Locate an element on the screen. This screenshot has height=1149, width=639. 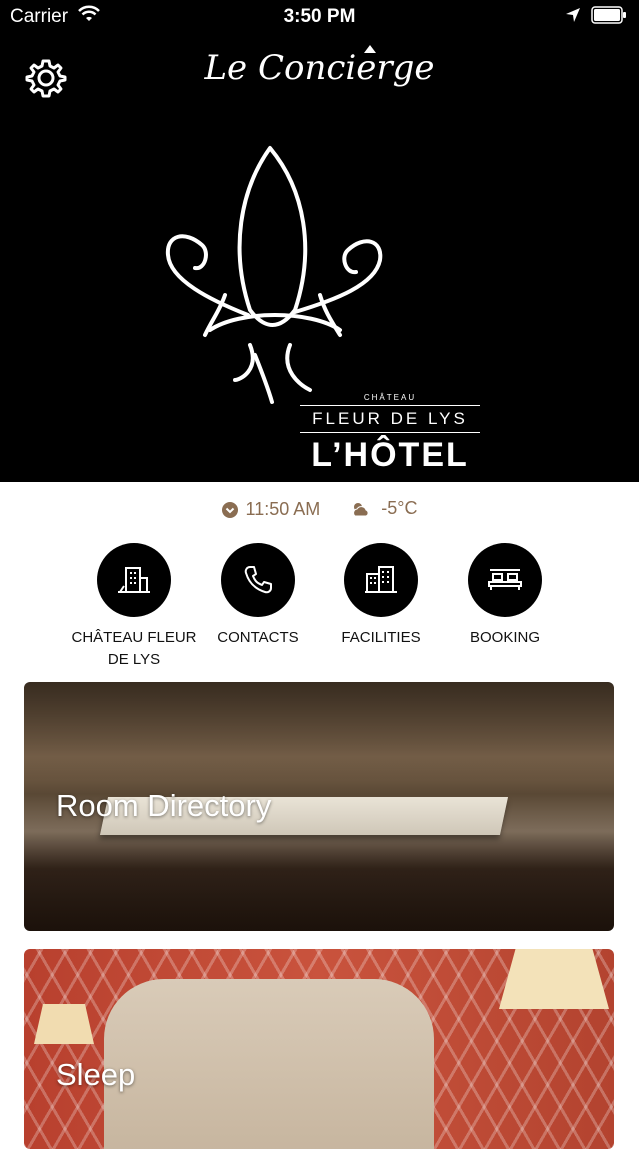
shortcut-chateau: CHÂTEAU FLEUR DE LYS is located at coordinates (134, 607).